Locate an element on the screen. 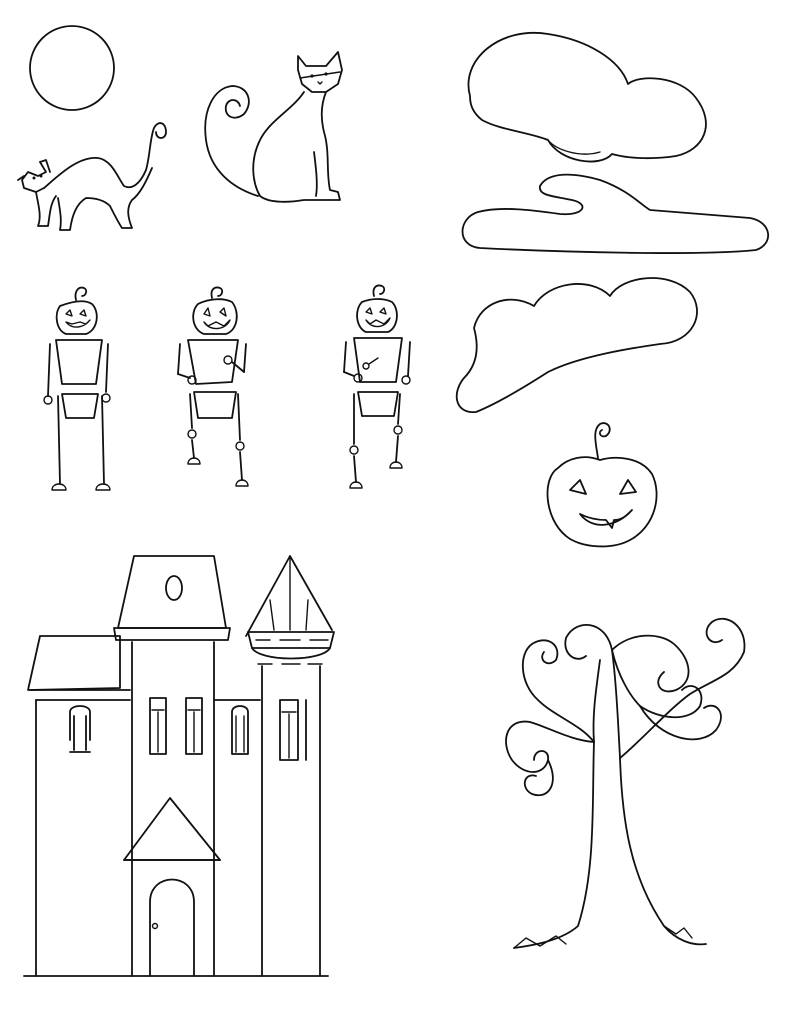  jack-o-lantern is located at coordinates (602, 485).